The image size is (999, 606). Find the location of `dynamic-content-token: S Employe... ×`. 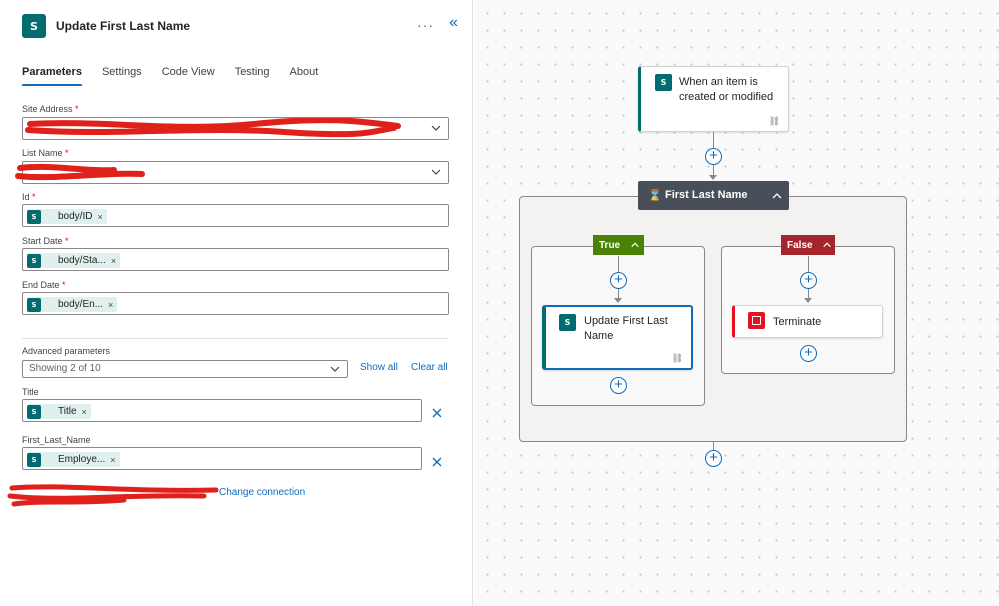

dynamic-content-token: S Employe... × is located at coordinates (73, 459).